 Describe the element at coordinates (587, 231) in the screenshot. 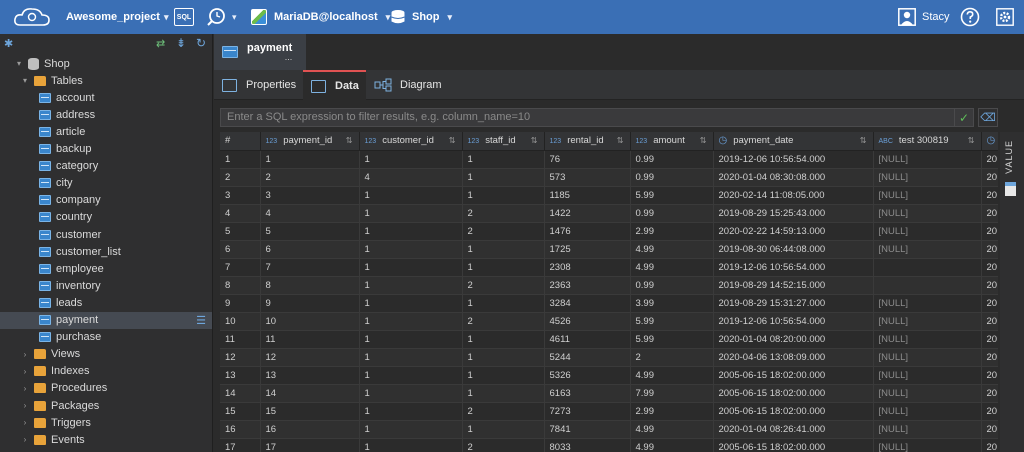

I see `table-cell: 1476` at that location.